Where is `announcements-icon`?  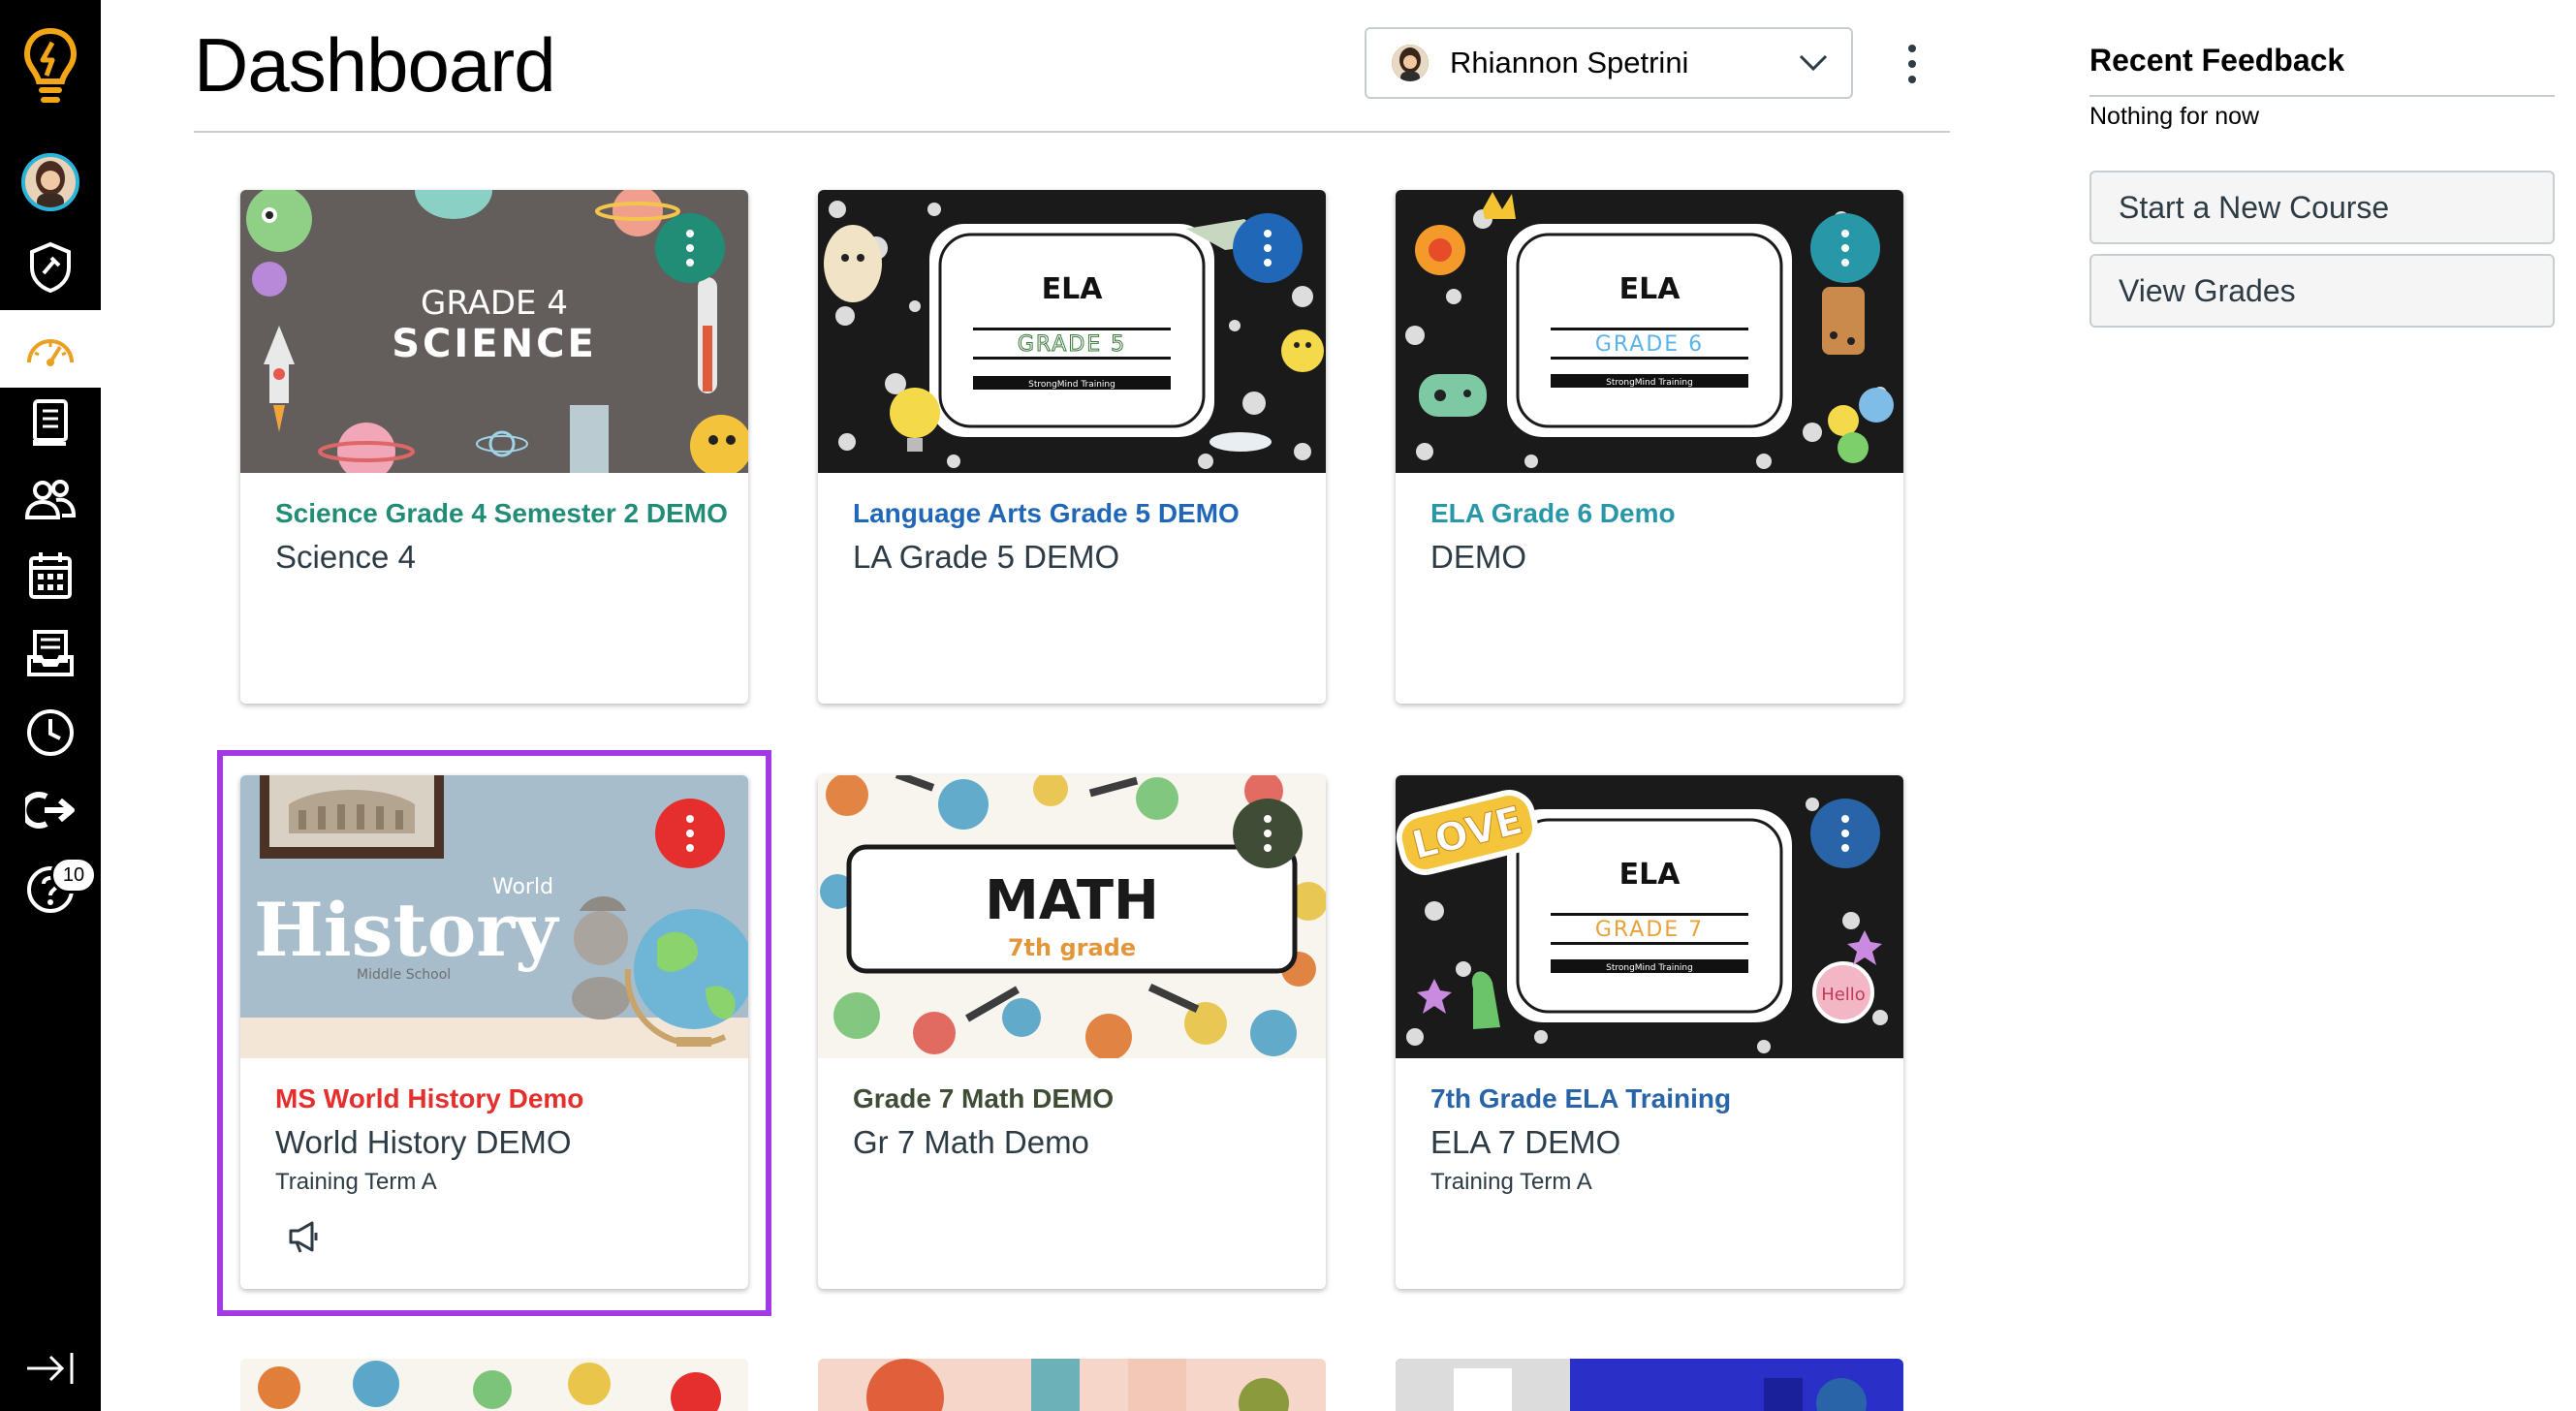
announcements-icon is located at coordinates (304, 1239).